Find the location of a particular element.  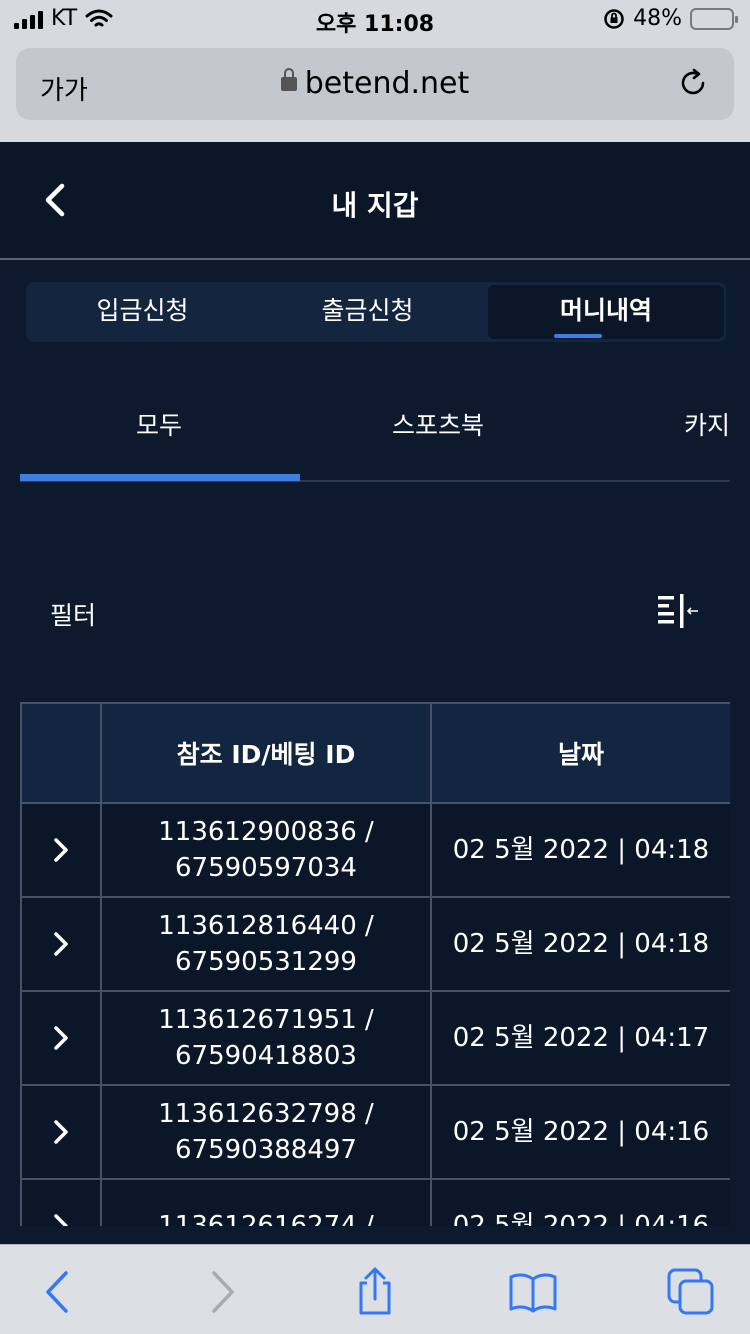

battery-percent: 48% is located at coordinates (657, 18).